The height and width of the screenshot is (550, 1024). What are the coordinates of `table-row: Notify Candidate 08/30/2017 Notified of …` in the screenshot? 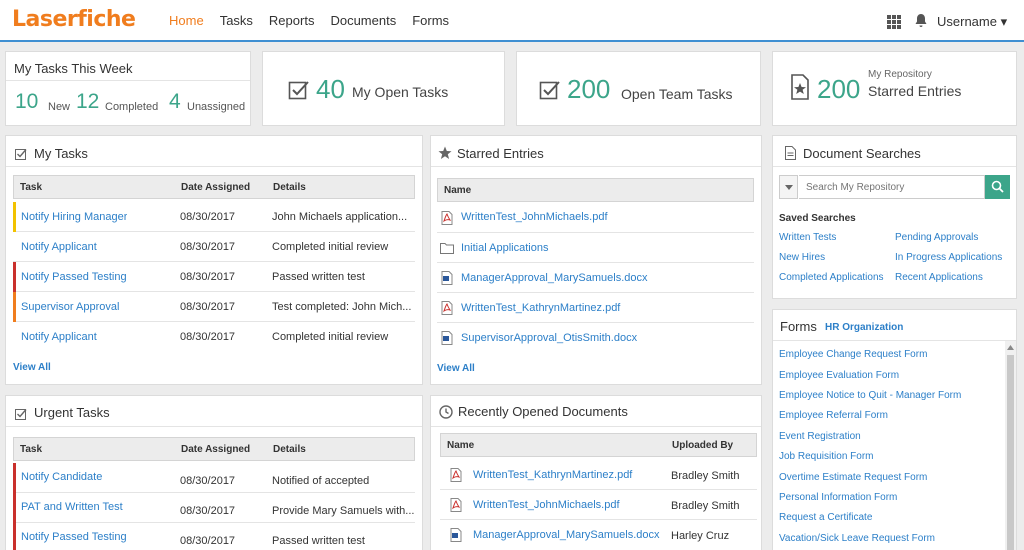 It's located at (214, 478).